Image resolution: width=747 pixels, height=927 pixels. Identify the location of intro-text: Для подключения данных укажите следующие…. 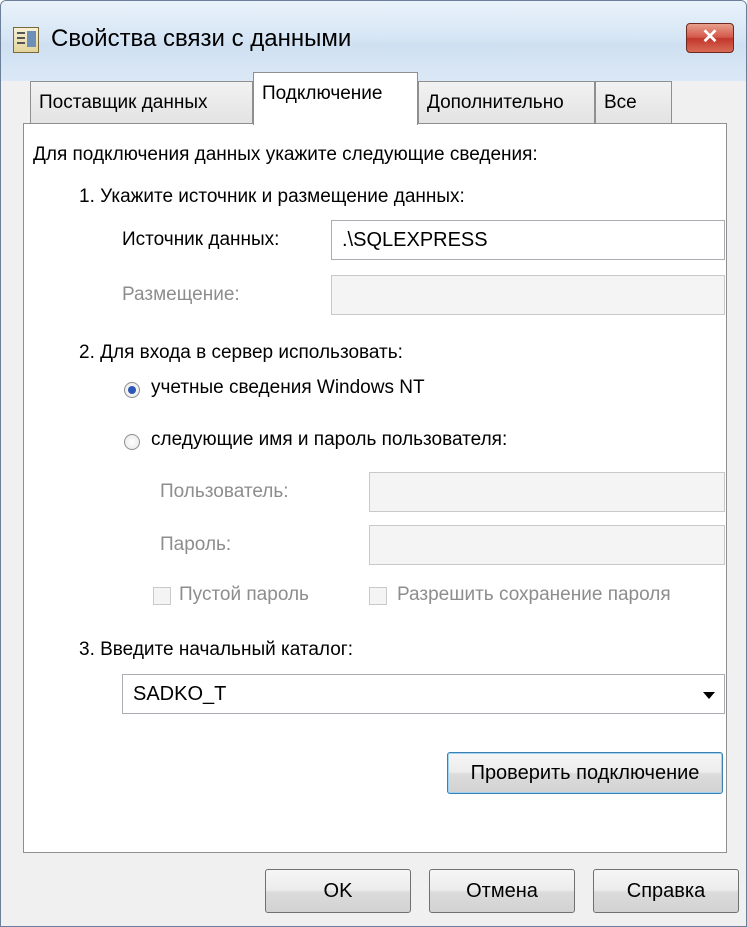
(285, 154).